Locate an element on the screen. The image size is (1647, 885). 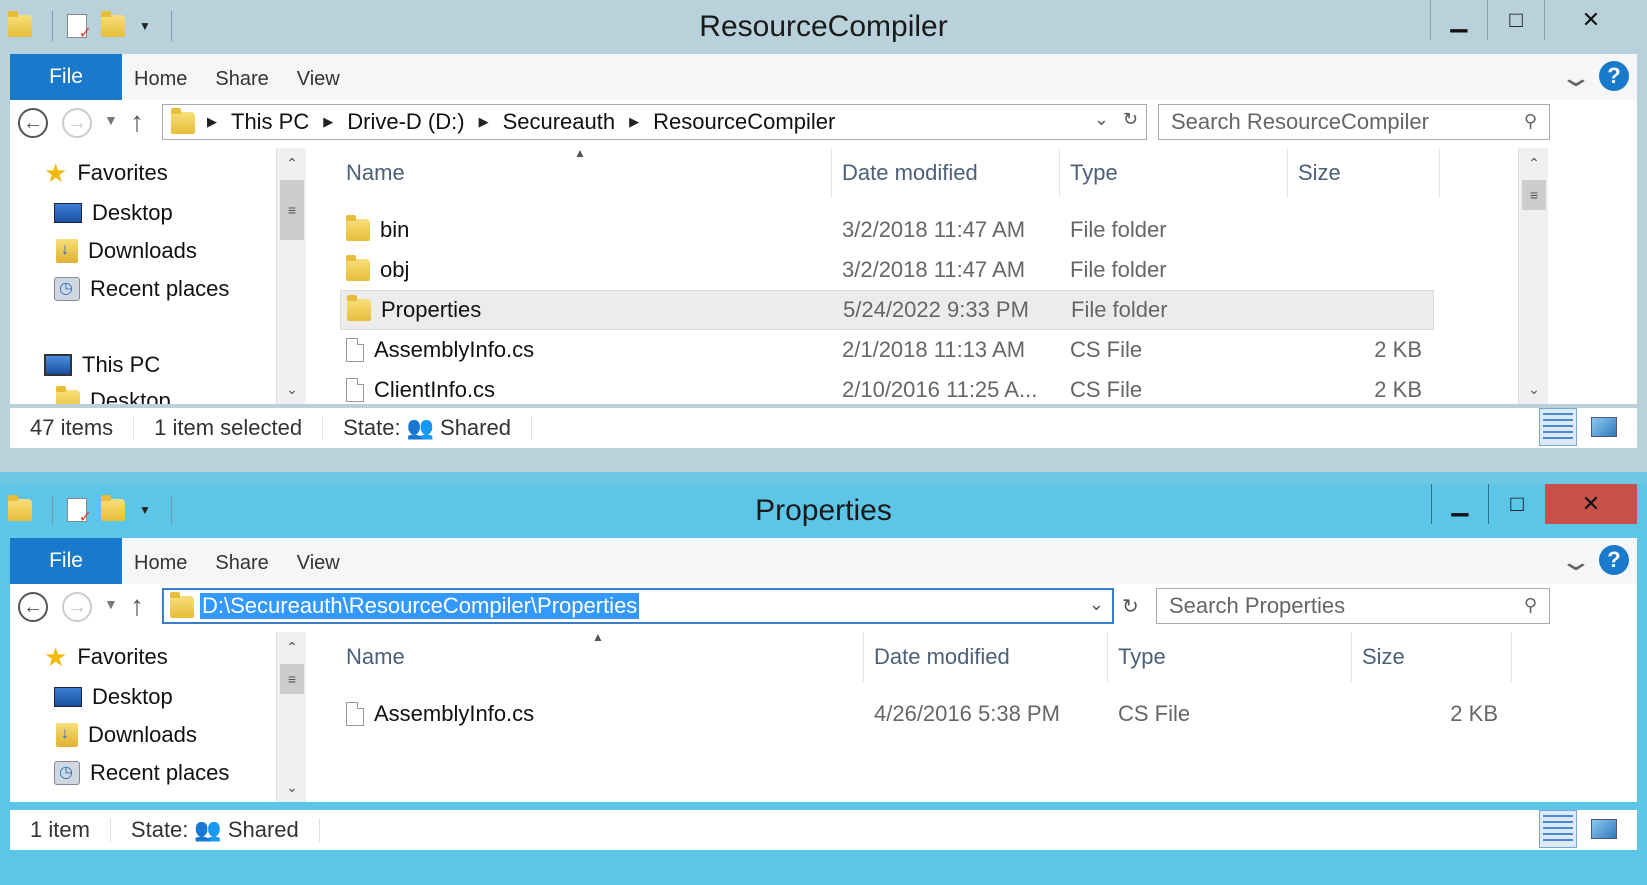
breadcrumb-drive-d: Drive-D (D:) is located at coordinates (405, 122).